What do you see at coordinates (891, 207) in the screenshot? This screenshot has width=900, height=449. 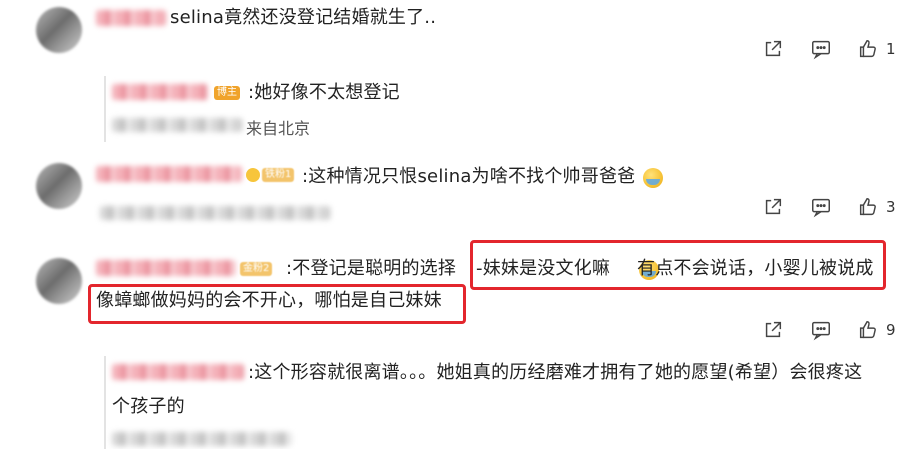 I see `like-count: 3` at bounding box center [891, 207].